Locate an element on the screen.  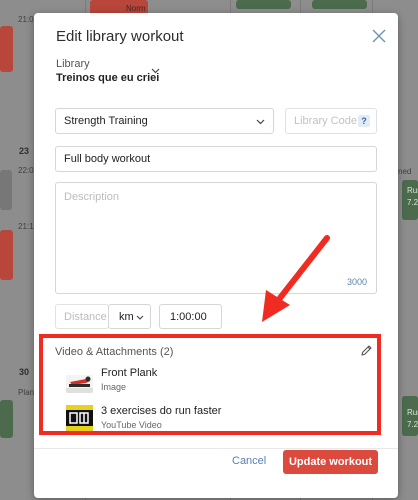
workout-name-input: Full body workout is located at coordinates (216, 159).